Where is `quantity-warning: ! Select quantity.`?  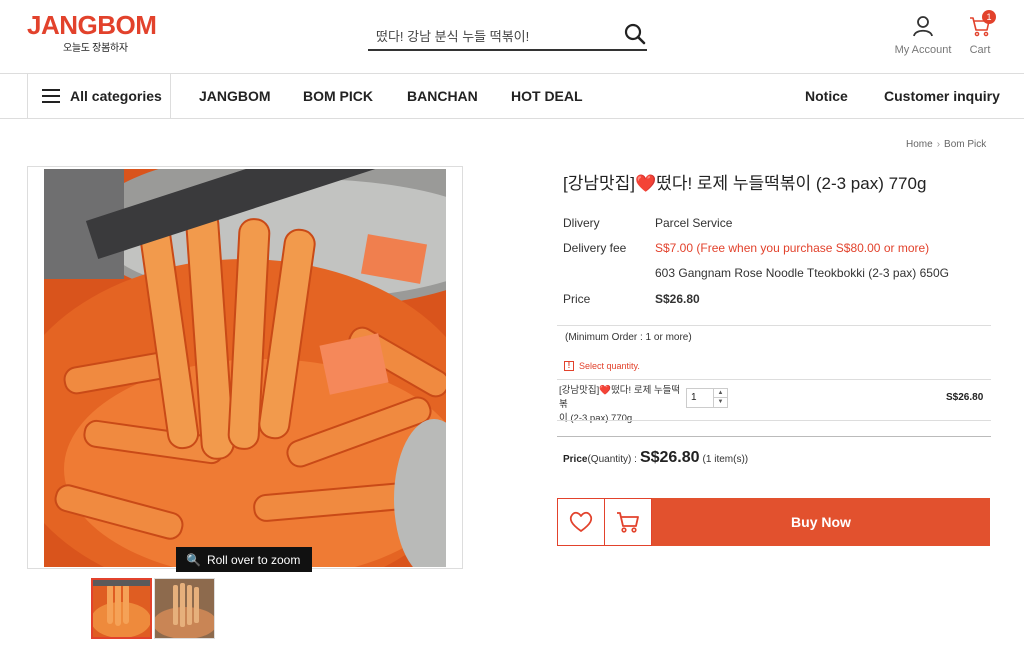 quantity-warning: ! Select quantity. is located at coordinates (602, 366).